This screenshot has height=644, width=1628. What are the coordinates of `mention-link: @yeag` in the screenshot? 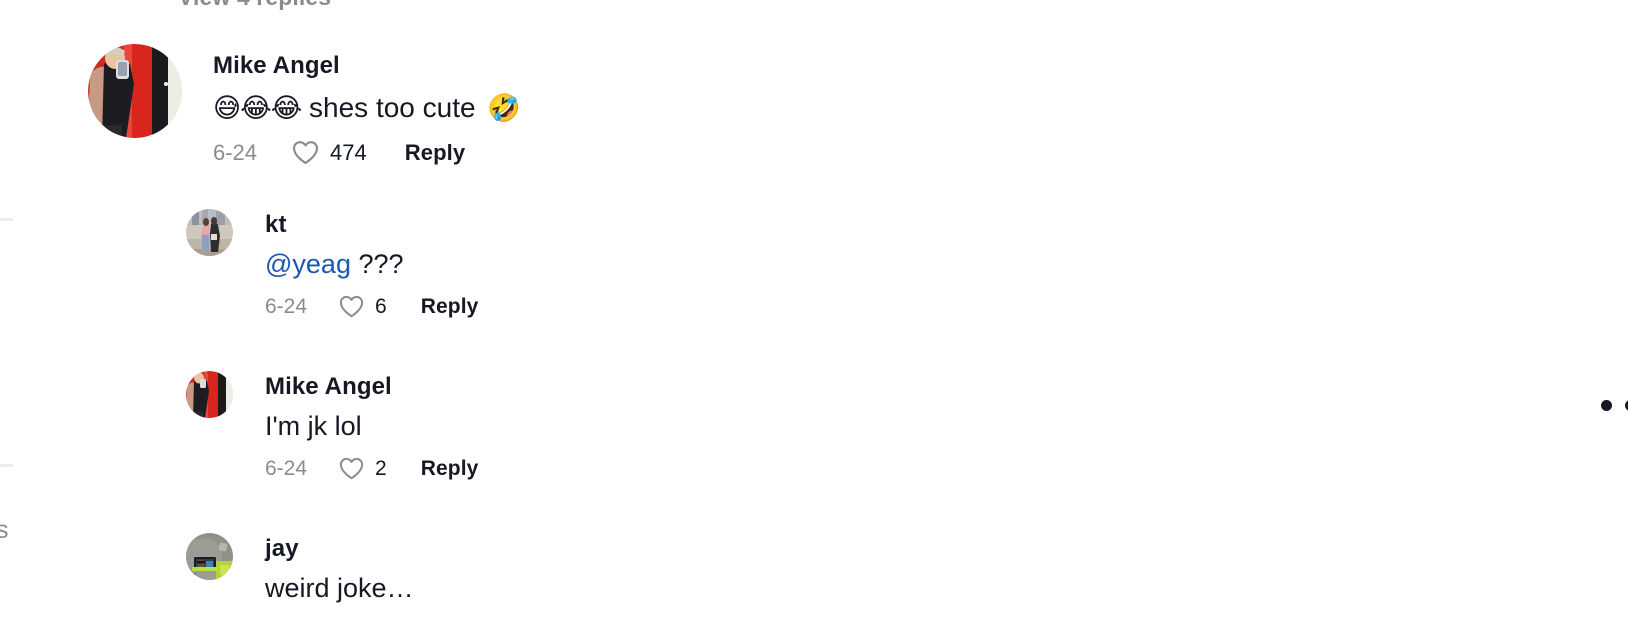 It's located at (308, 264).